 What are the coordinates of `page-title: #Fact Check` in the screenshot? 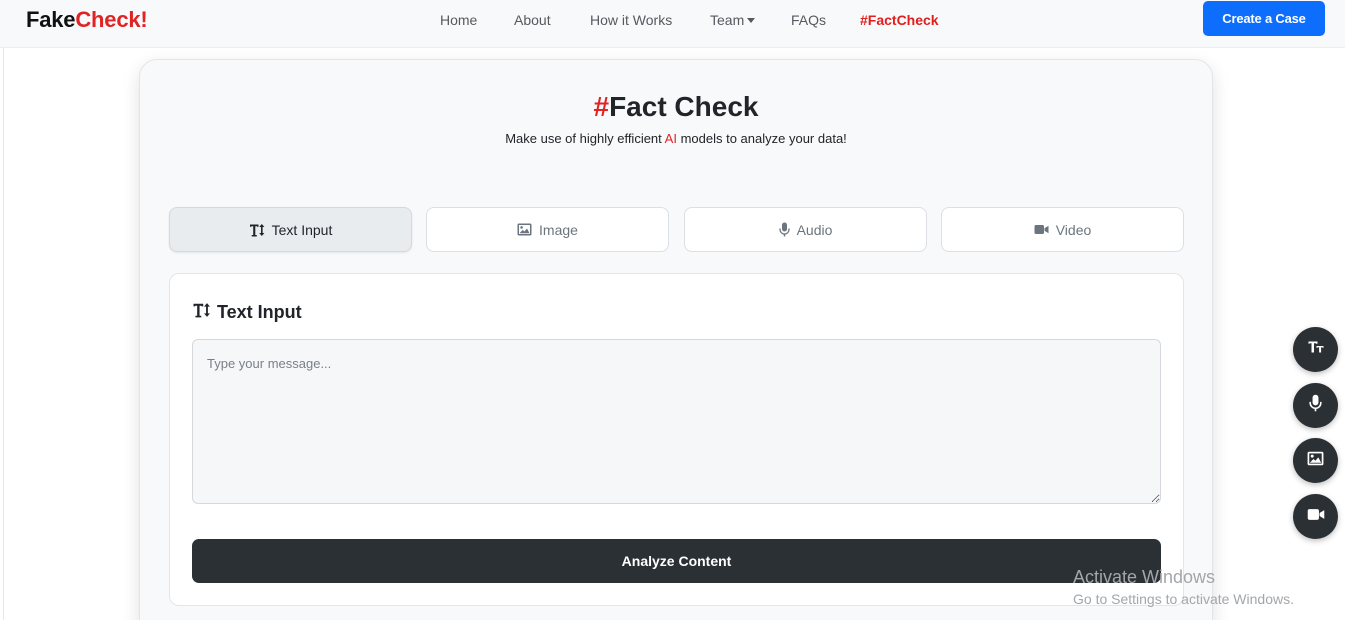 It's located at (676, 107).